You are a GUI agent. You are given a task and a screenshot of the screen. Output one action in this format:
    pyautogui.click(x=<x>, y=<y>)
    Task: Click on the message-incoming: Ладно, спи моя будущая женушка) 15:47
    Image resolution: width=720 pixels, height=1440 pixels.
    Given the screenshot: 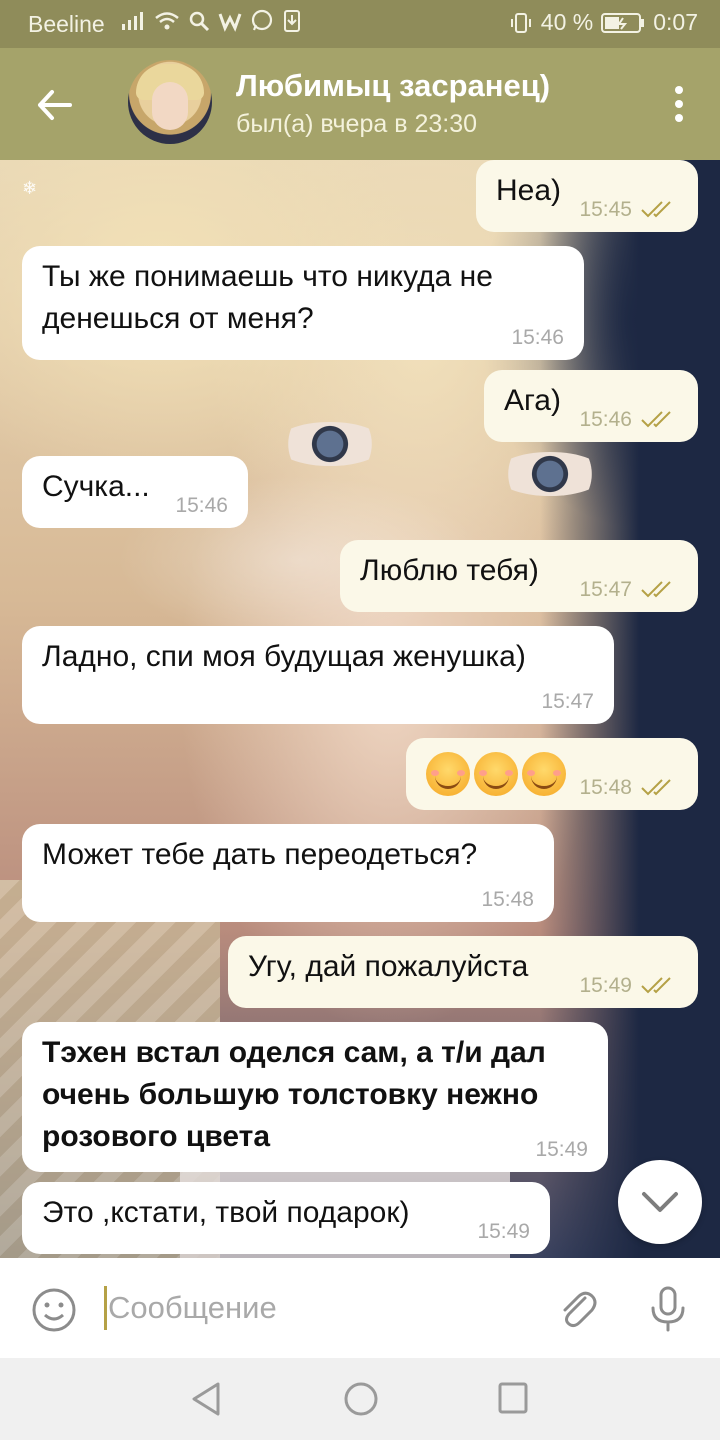 What is the action you would take?
    pyautogui.click(x=318, y=675)
    